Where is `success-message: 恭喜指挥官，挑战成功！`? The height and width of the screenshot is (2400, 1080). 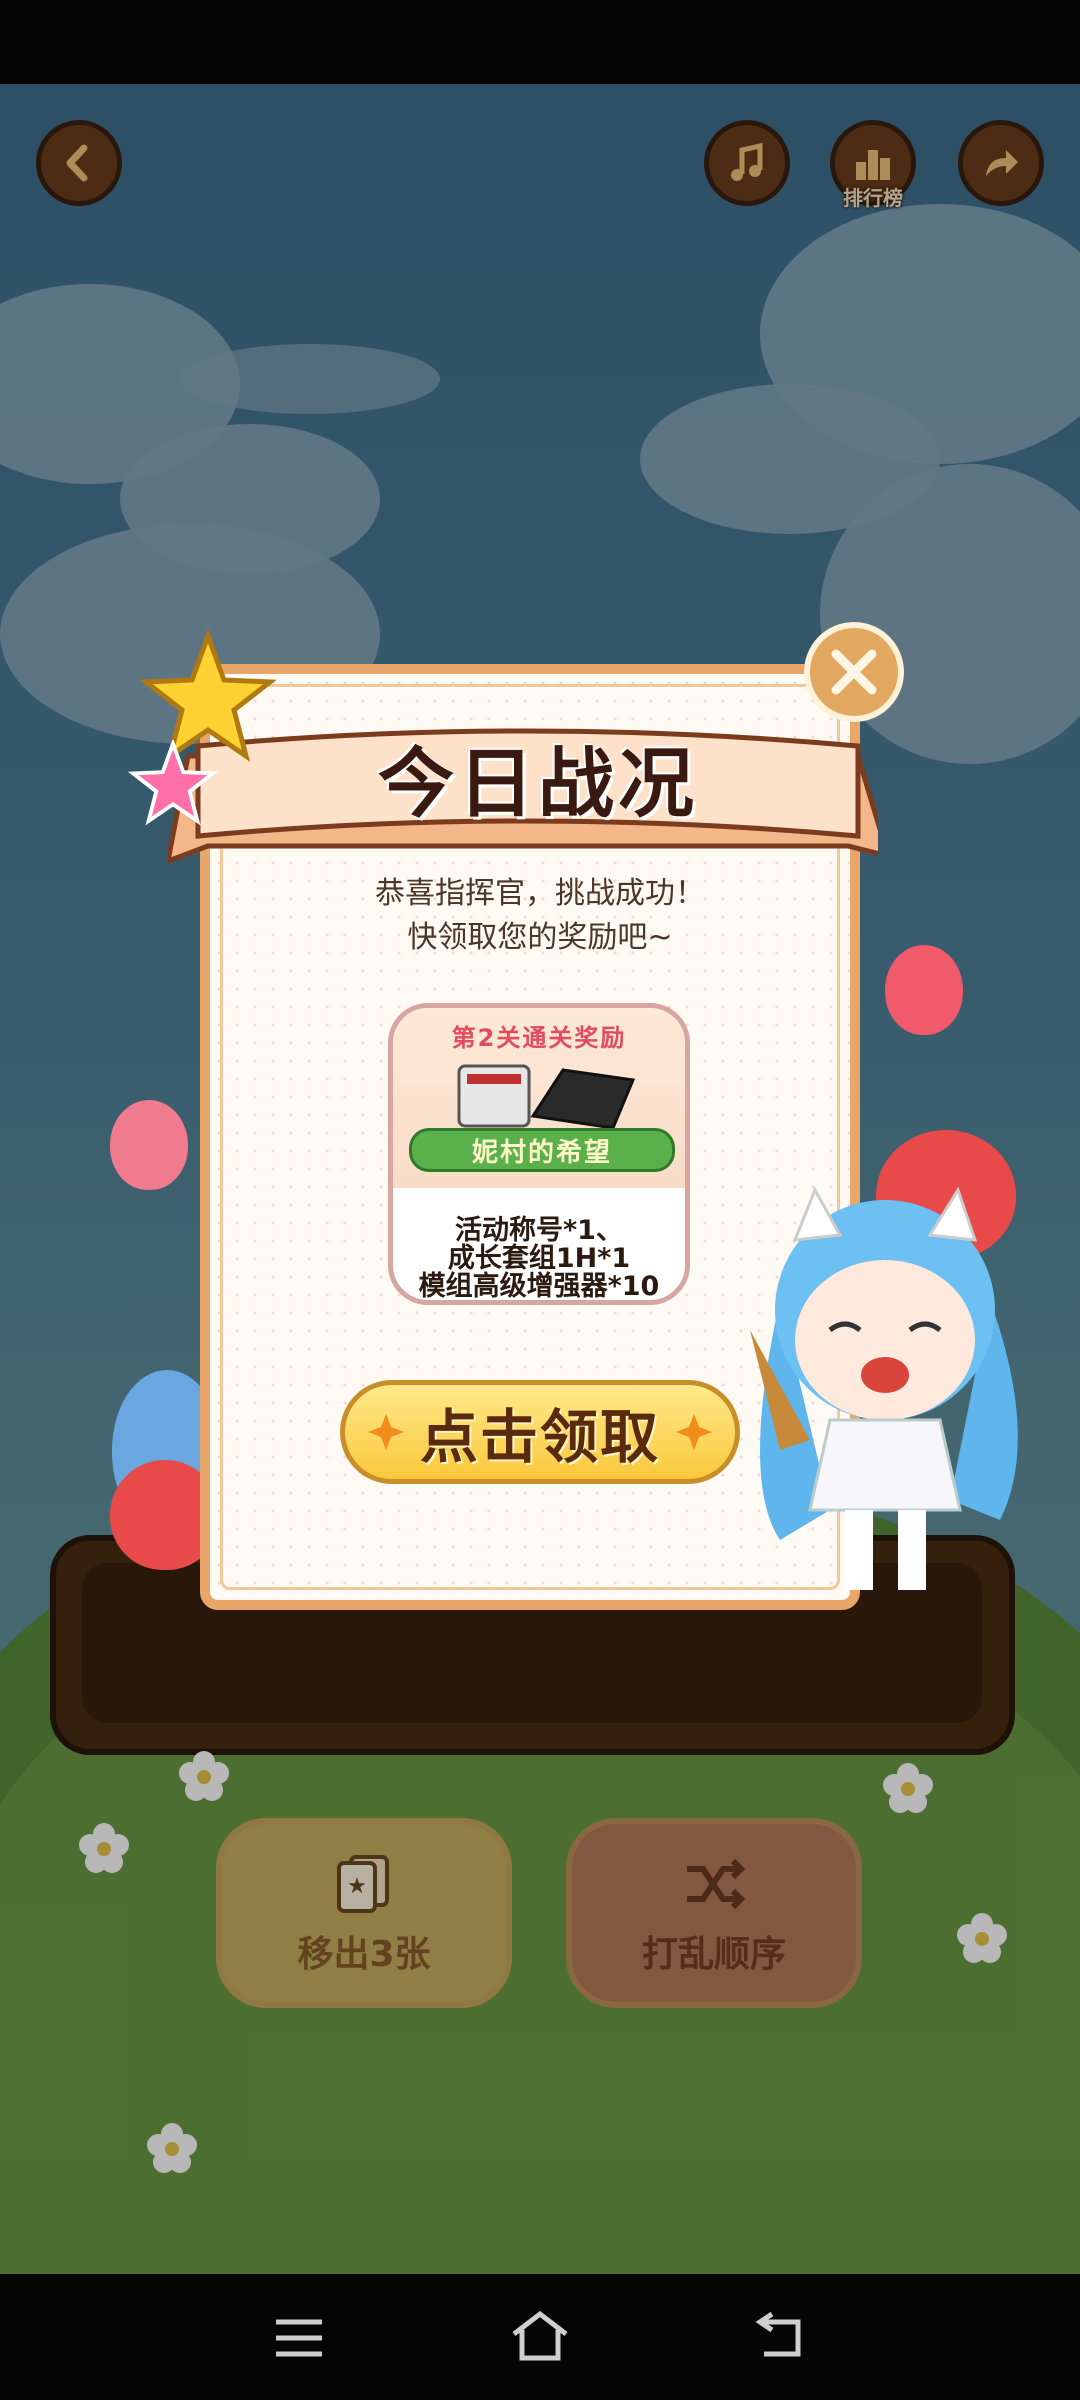 success-message: 恭喜指挥官，挑战成功！ is located at coordinates (540, 893).